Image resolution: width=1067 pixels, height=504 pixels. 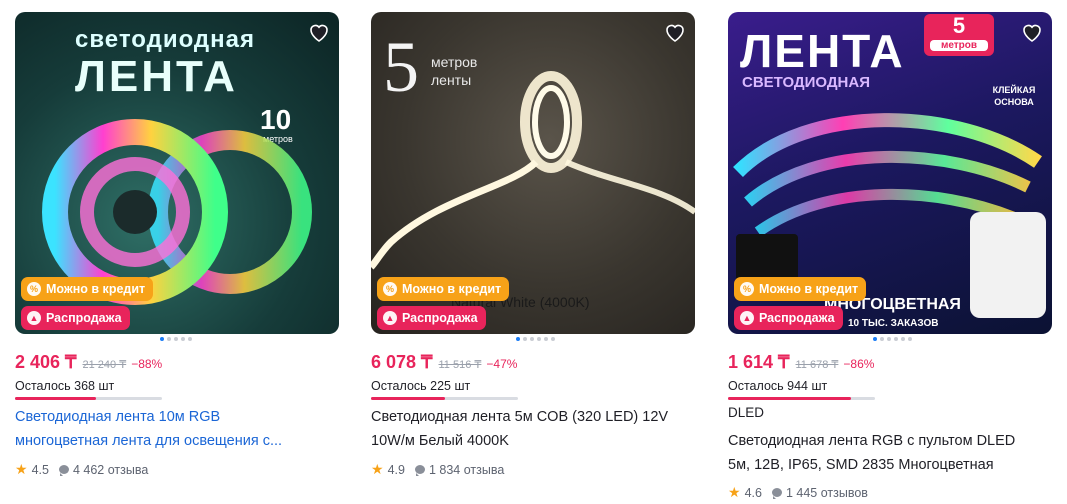 What do you see at coordinates (466, 470) in the screenshot?
I see `reviews-count: 1 834 отзыва` at bounding box center [466, 470].